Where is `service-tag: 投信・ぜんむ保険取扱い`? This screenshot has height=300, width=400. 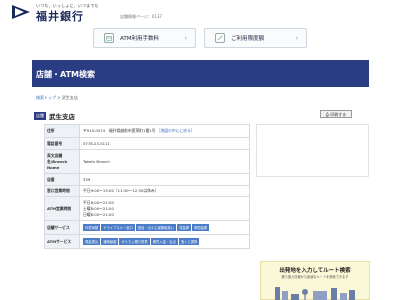
service-tag: 投信・ぜんむ保険取扱い is located at coordinates (156, 227).